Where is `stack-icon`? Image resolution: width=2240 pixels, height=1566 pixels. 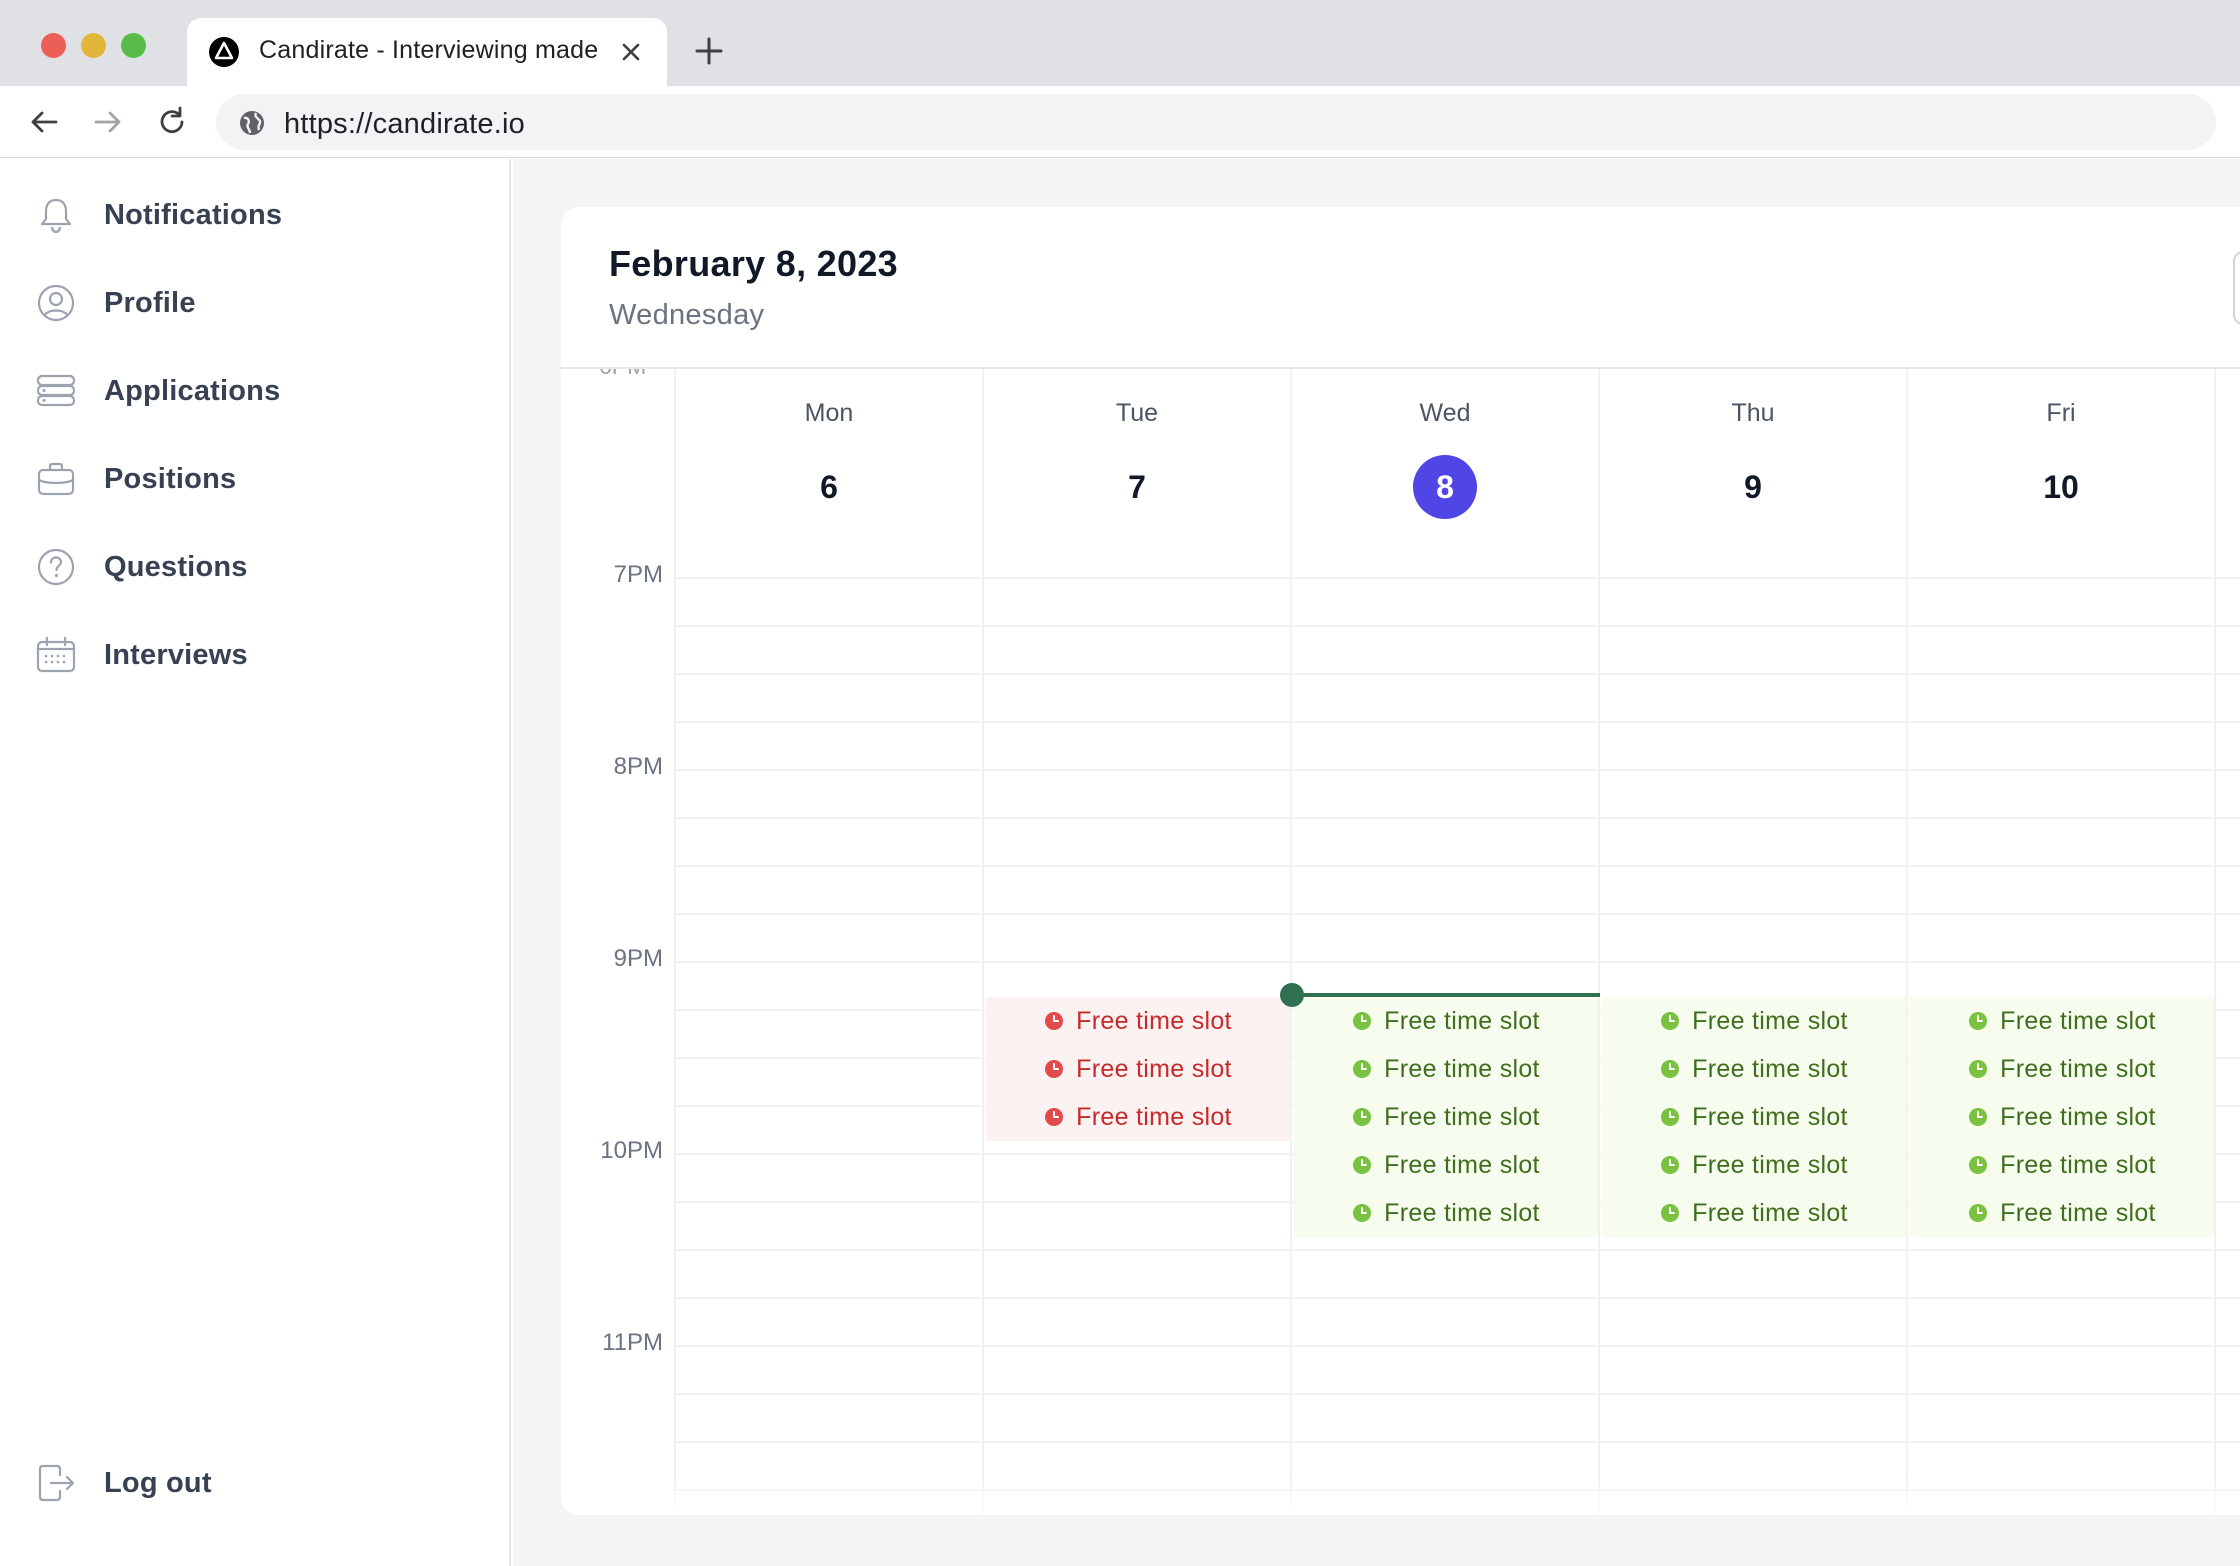
stack-icon is located at coordinates (56, 391).